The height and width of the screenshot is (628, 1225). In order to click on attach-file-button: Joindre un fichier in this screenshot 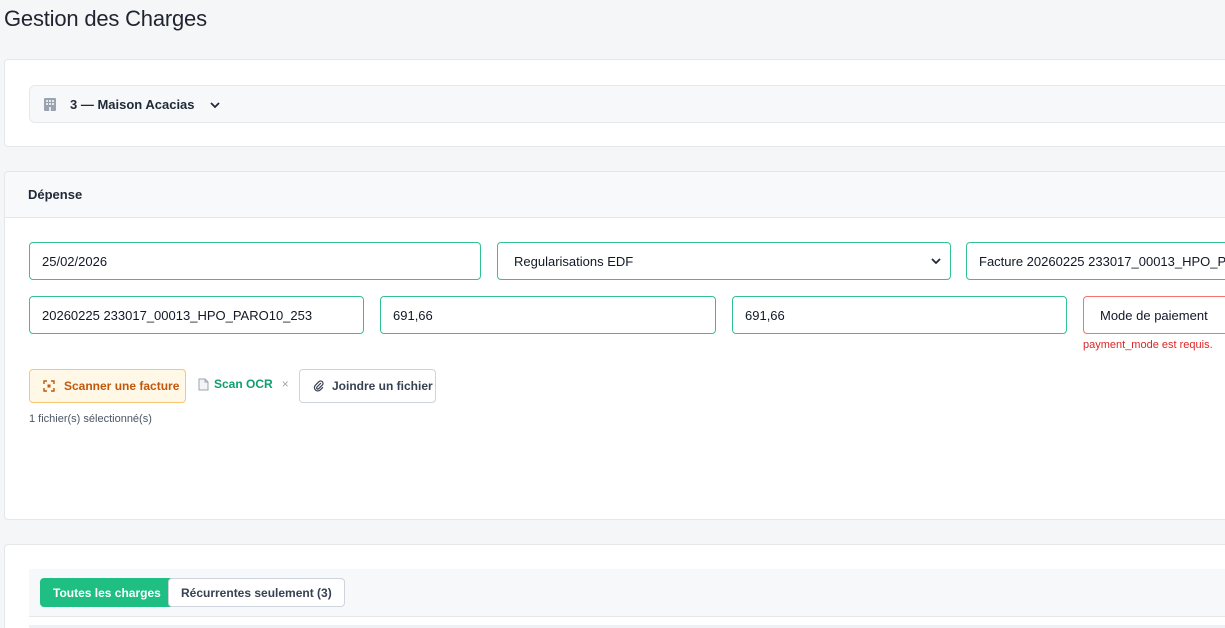, I will do `click(367, 386)`.